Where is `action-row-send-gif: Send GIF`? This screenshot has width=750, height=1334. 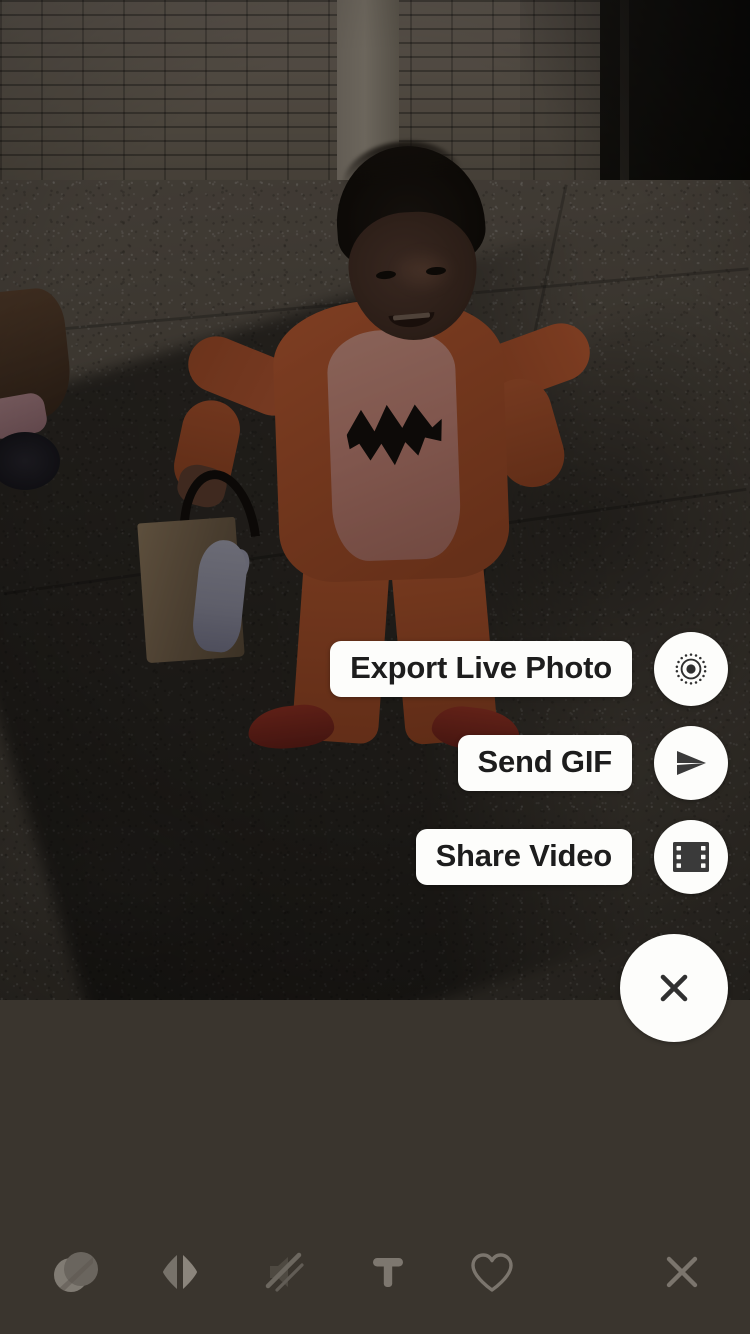 action-row-send-gif: Send GIF is located at coordinates (528, 763).